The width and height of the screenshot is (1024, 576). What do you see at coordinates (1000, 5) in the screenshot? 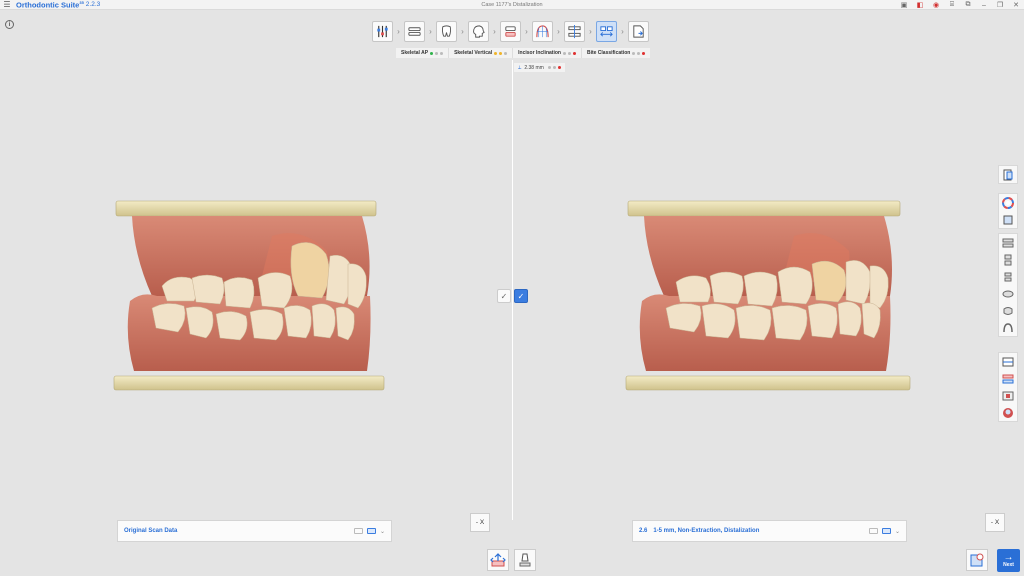
I see `restore-icon: ❐` at bounding box center [1000, 5].